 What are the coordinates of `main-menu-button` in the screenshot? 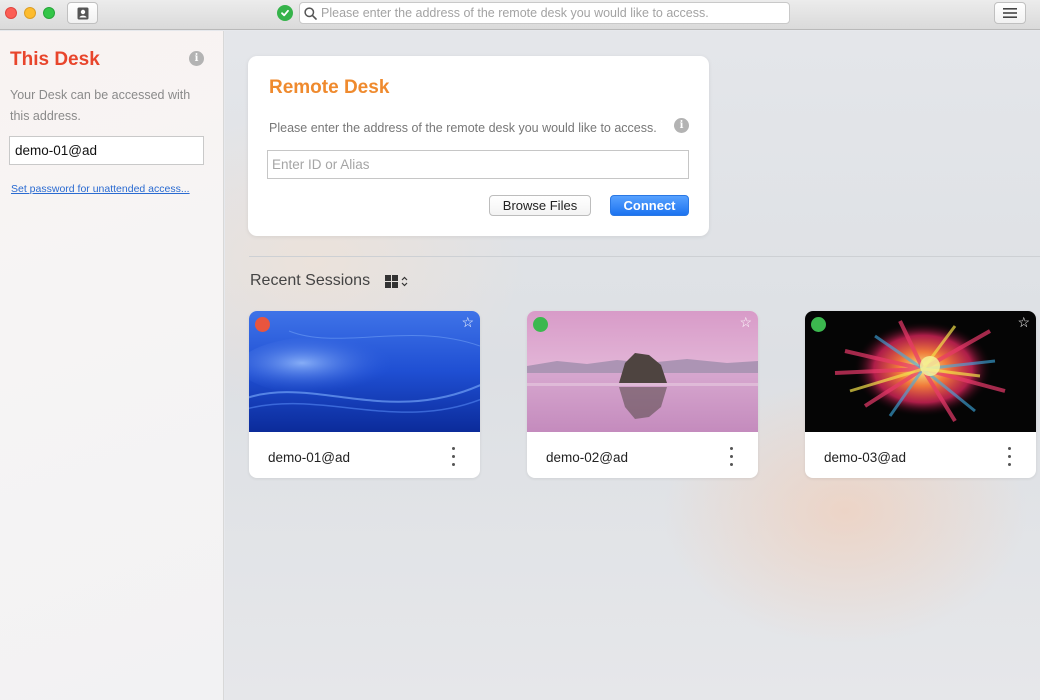 It's located at (1010, 13).